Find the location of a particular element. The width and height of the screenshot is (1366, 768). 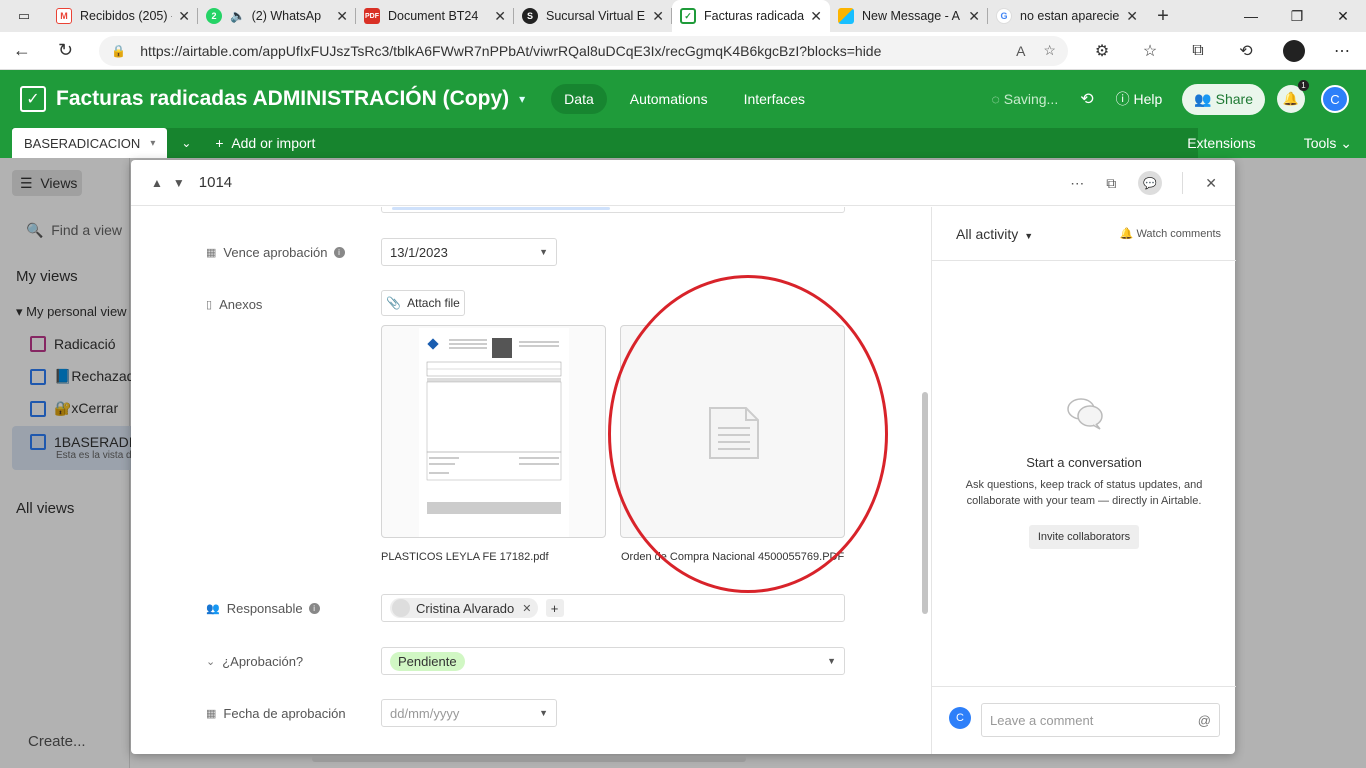

scrollbar is located at coordinates (925, 503).